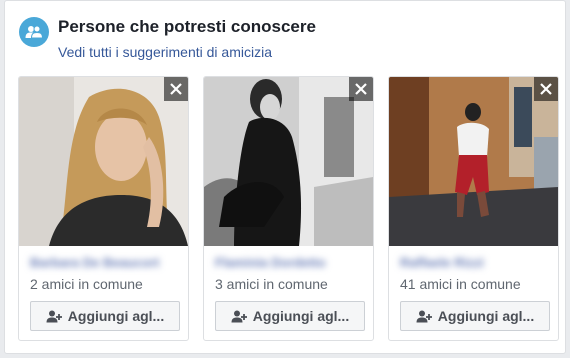 This screenshot has height=358, width=570. Describe the element at coordinates (187, 26) in the screenshot. I see `panel-title: Persone che potresti conoscere` at that location.